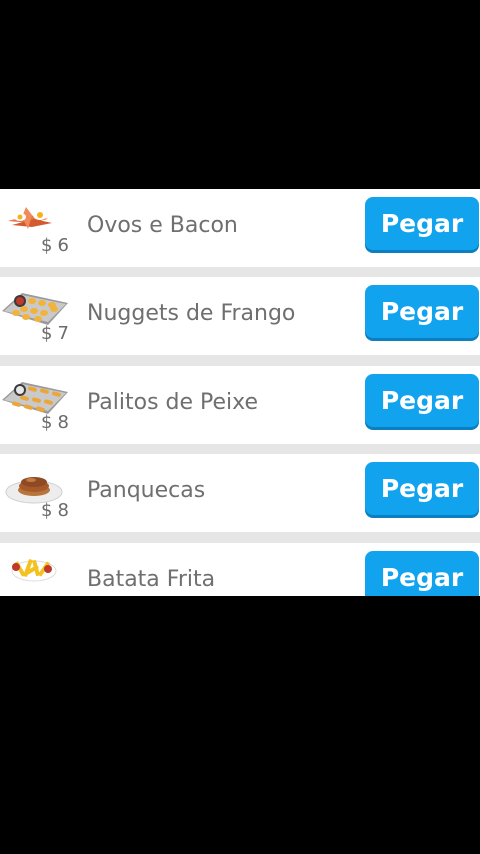  I want to click on item-price: $7, so click(55, 333).